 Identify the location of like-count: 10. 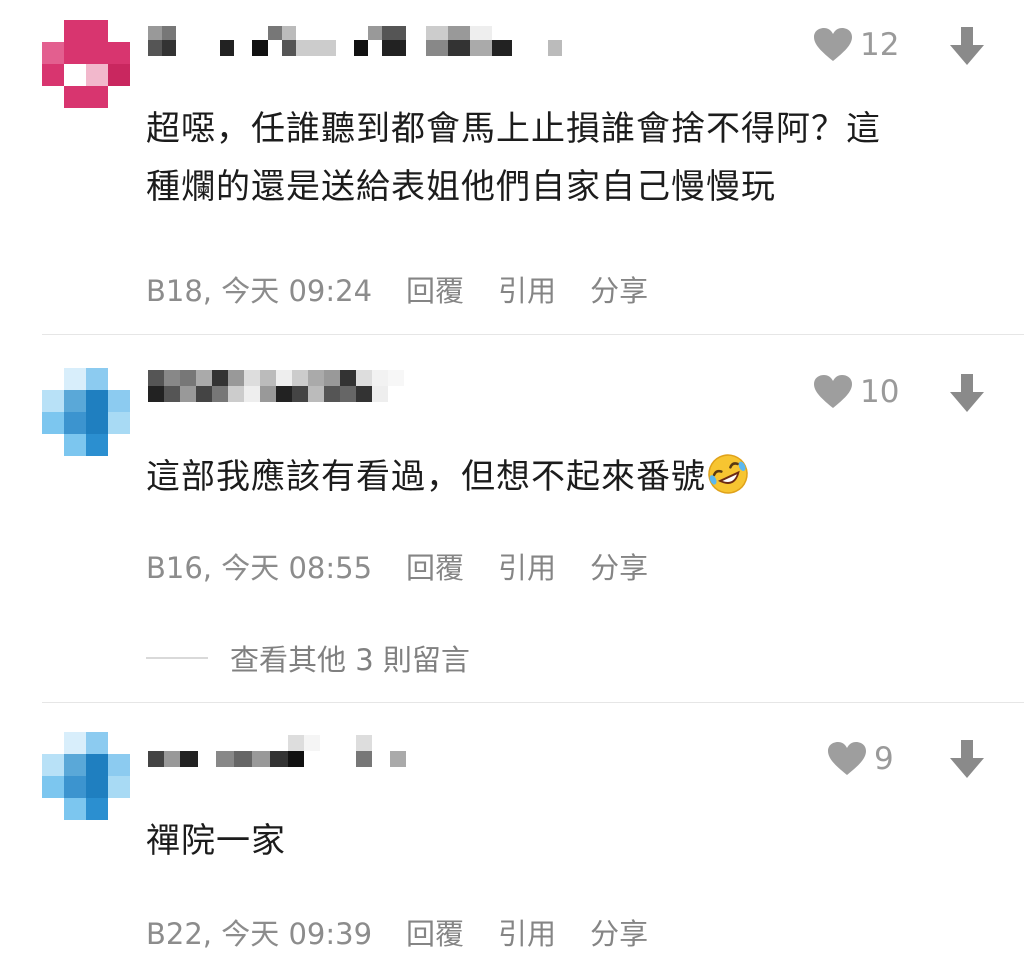
(880, 392).